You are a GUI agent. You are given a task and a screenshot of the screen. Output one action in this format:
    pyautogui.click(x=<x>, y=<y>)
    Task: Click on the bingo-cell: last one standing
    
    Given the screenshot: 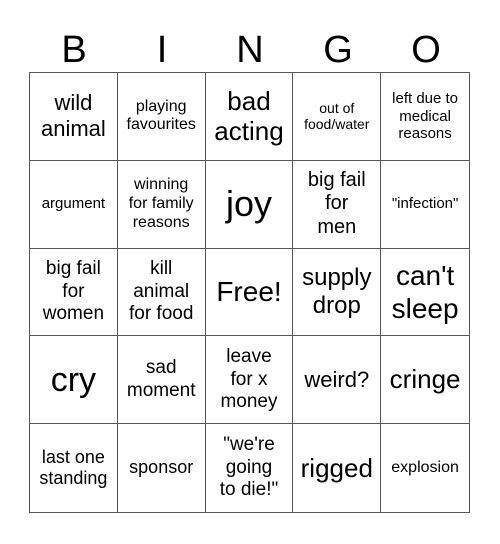 What is the action you would take?
    pyautogui.click(x=74, y=468)
    